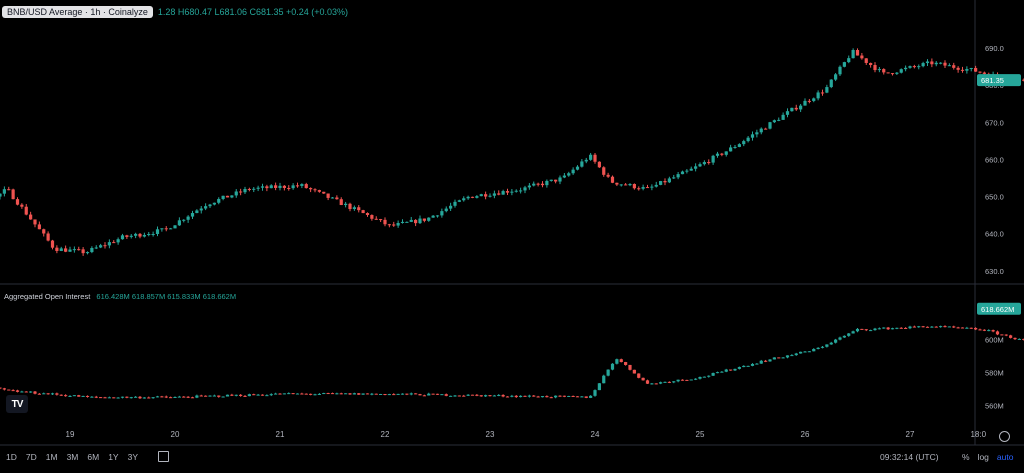 Image resolution: width=1024 pixels, height=473 pixels. I want to click on open-interest-values: 616.428M 618.857M 615.833M 618.662M, so click(166, 296).